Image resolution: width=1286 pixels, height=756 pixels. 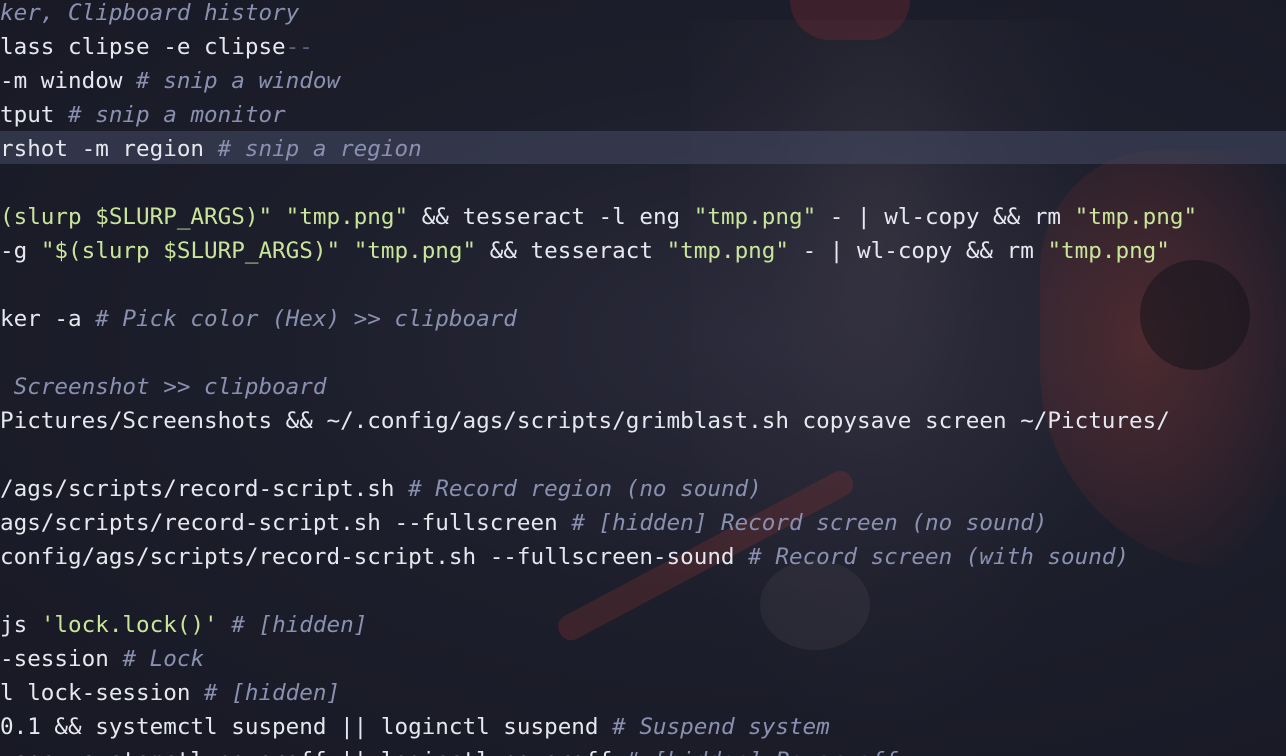 I want to click on code-token-comment: # Record screen (with sound), so click(x=939, y=557).